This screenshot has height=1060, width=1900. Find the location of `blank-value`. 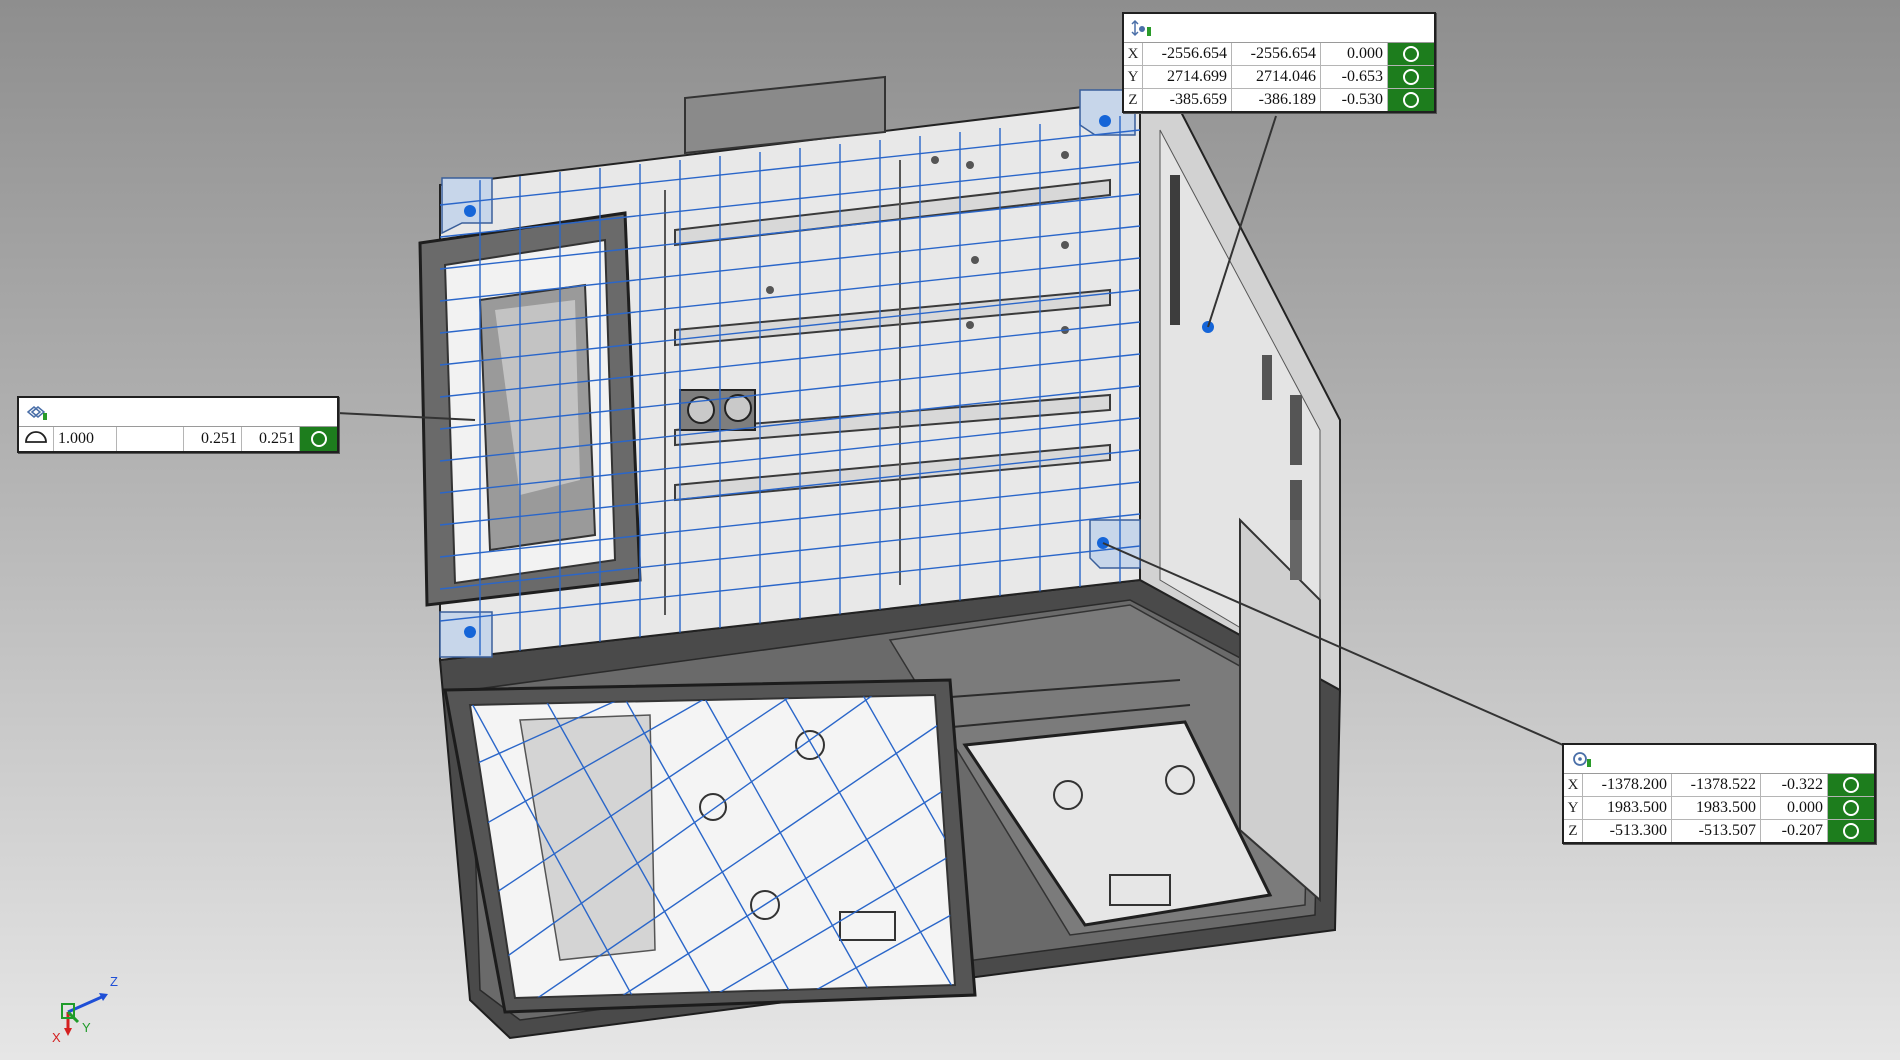

blank-value is located at coordinates (150, 439).